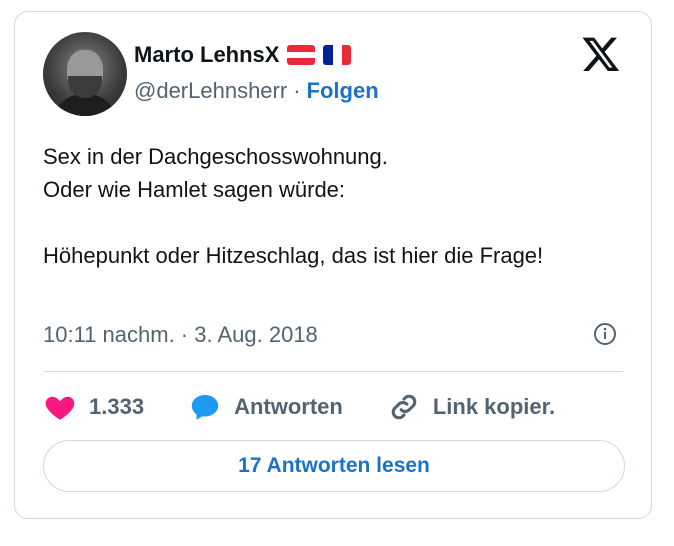 The height and width of the screenshot is (546, 674). Describe the element at coordinates (117, 406) in the screenshot. I see `like-count: 1.333` at that location.